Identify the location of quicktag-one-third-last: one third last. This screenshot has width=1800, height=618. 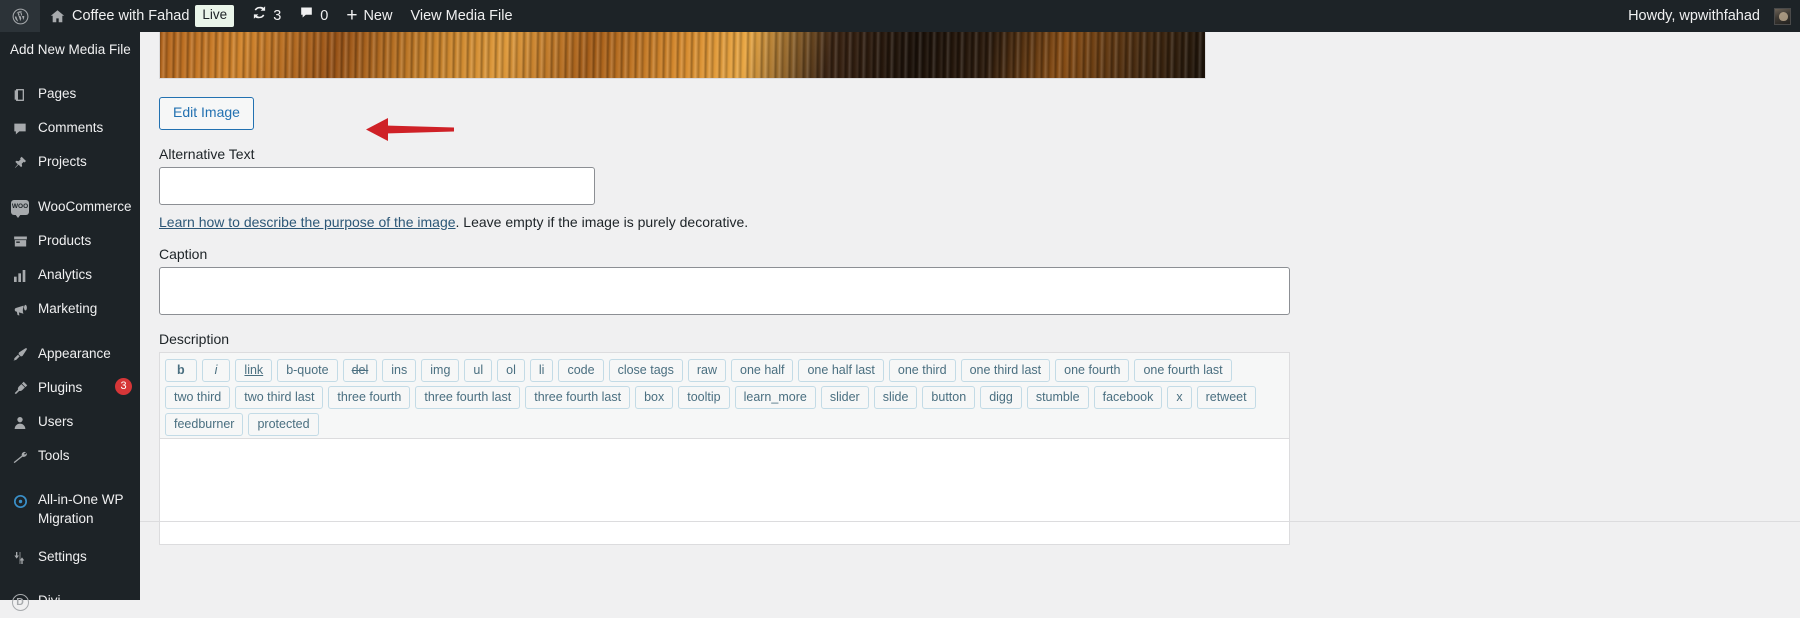
(1005, 370).